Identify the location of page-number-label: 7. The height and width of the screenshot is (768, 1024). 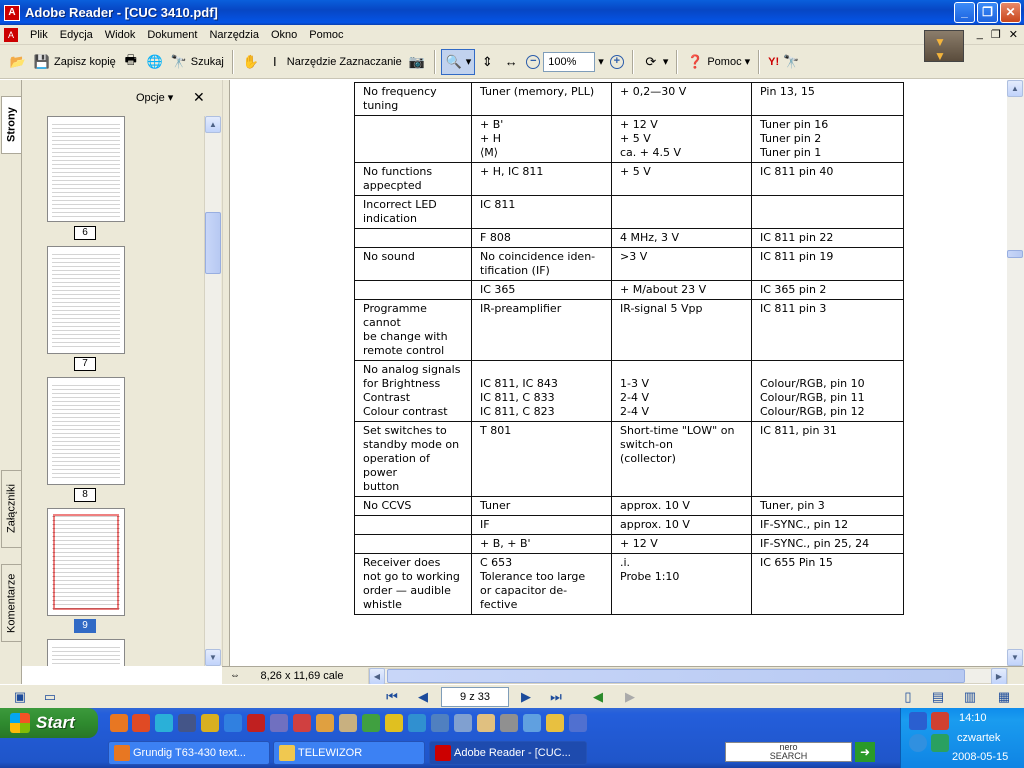
(85, 364).